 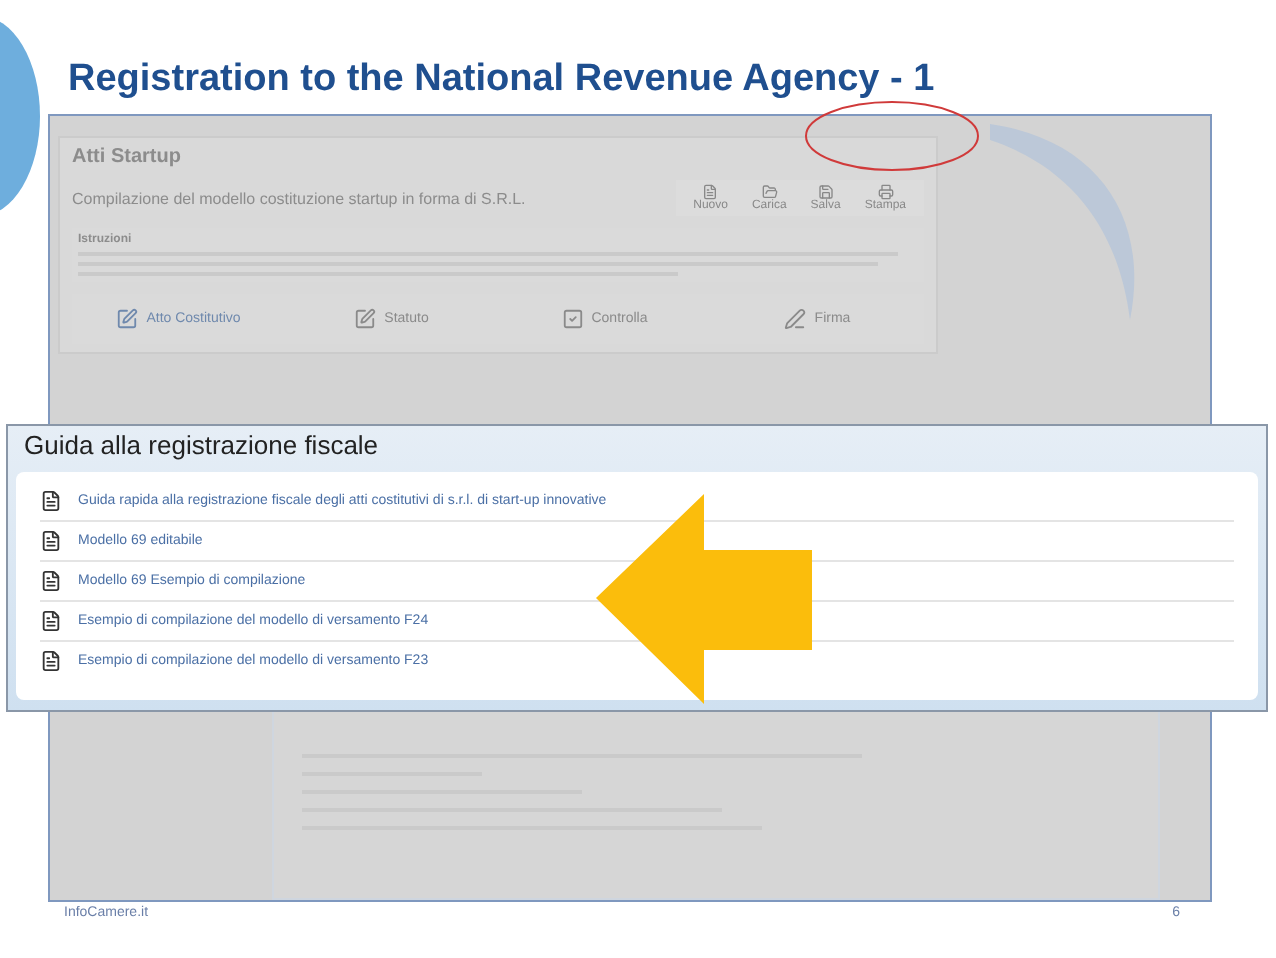 What do you see at coordinates (710, 192) in the screenshot?
I see `file-icon` at bounding box center [710, 192].